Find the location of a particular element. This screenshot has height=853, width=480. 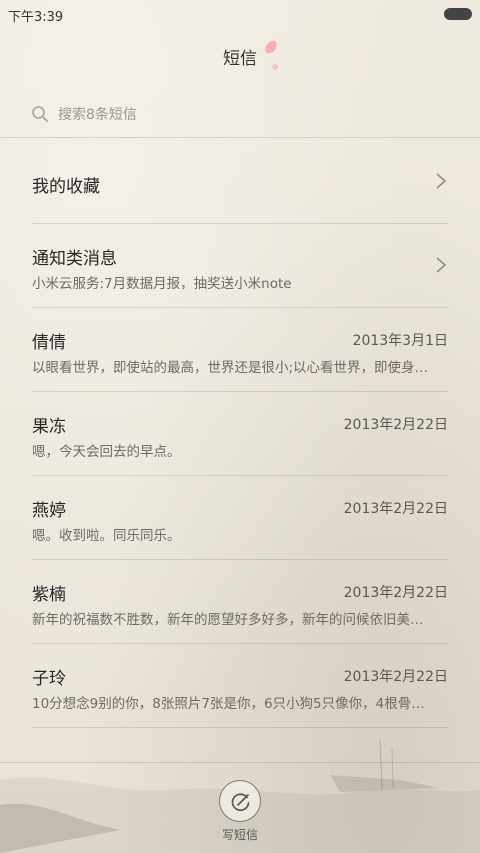

conversation-preview: 小米云服务:7月数据月报，抽奖送小米note is located at coordinates (162, 284).